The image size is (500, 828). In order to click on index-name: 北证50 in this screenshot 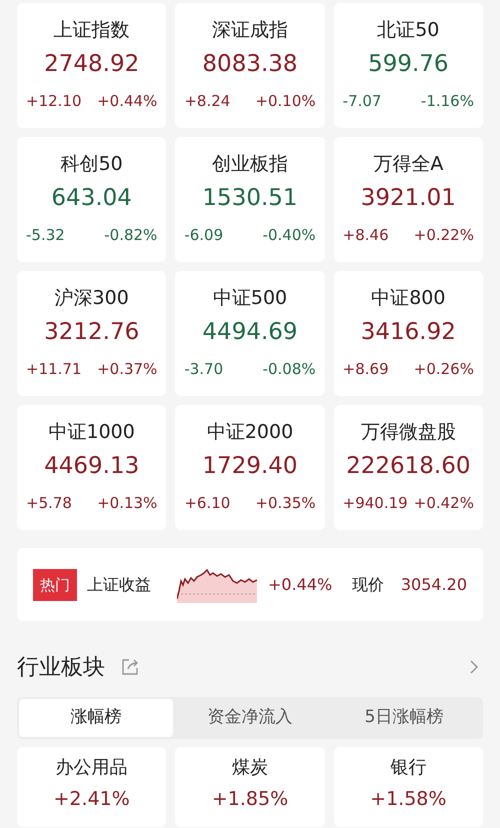, I will do `click(408, 30)`.